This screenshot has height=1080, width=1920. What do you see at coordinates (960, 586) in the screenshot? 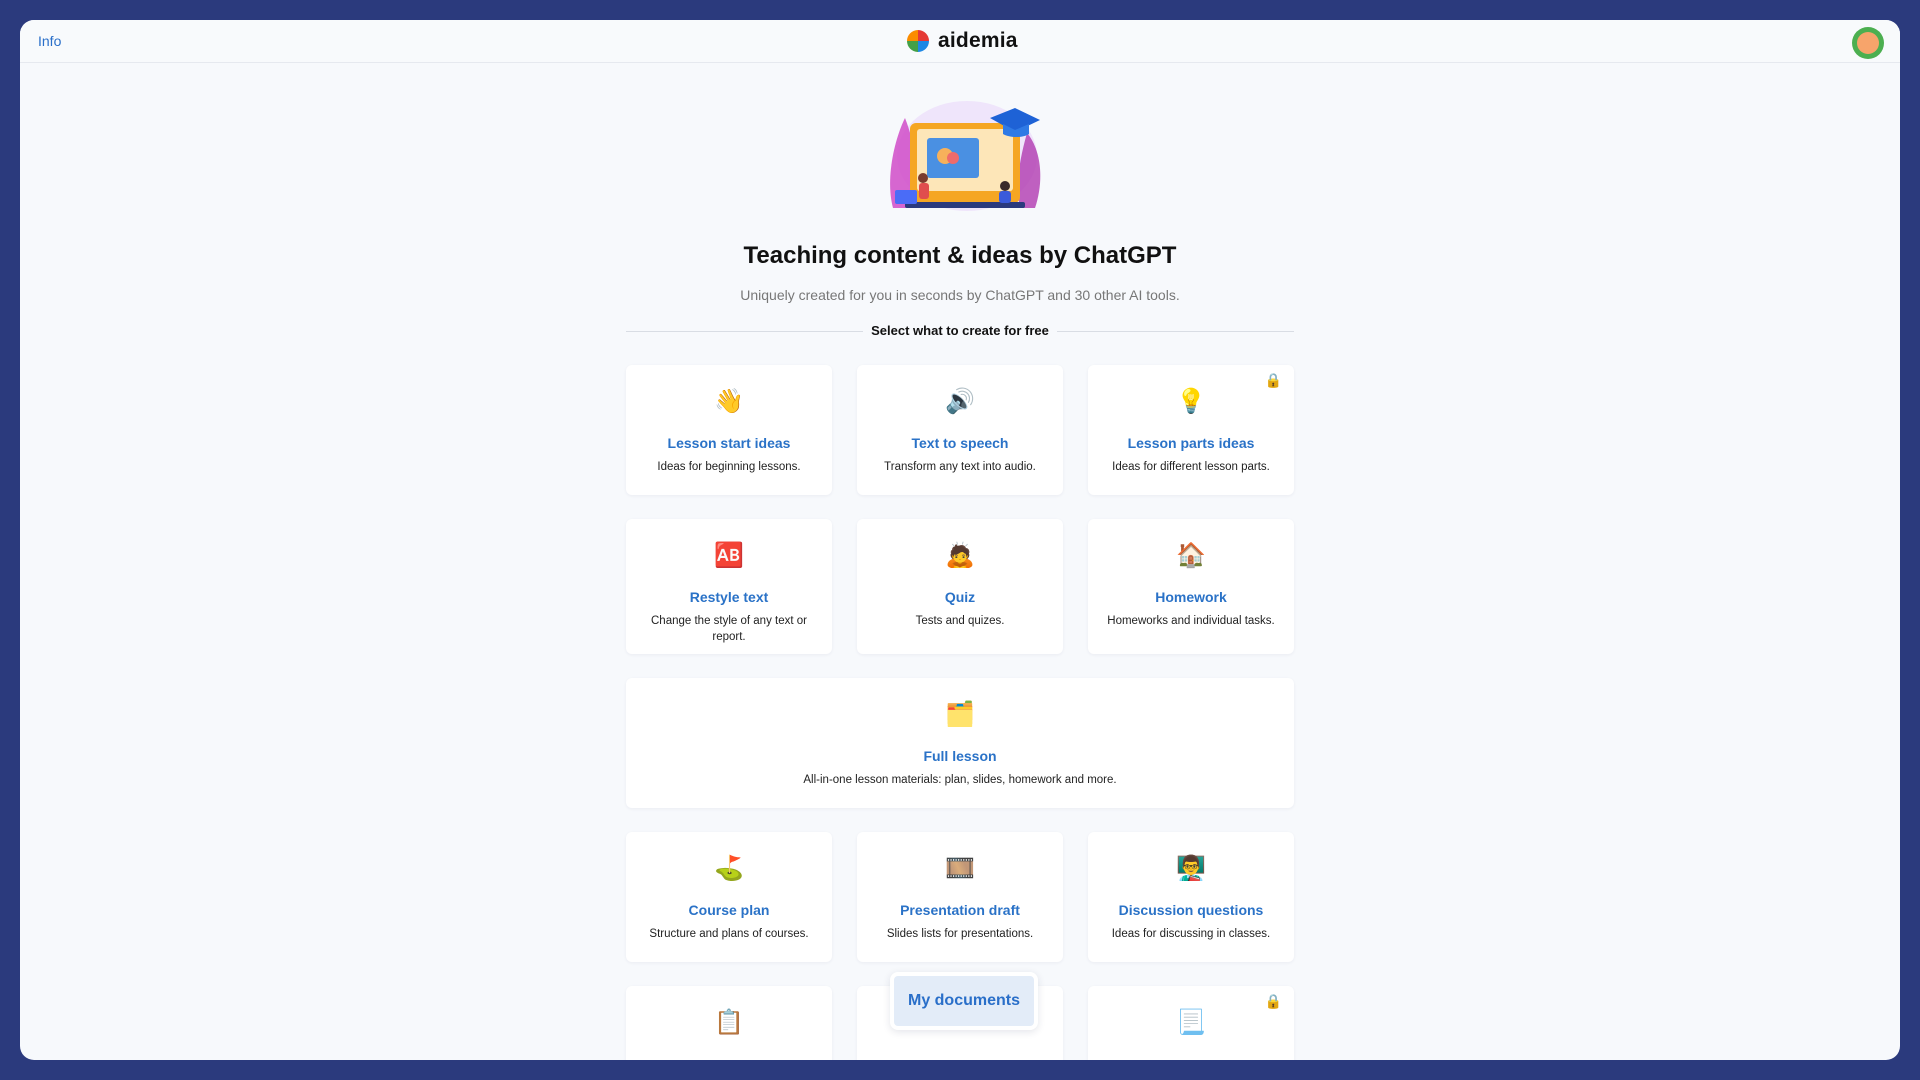
I see `card-quiz: 🙇 Quiz Tests and quizes.` at bounding box center [960, 586].